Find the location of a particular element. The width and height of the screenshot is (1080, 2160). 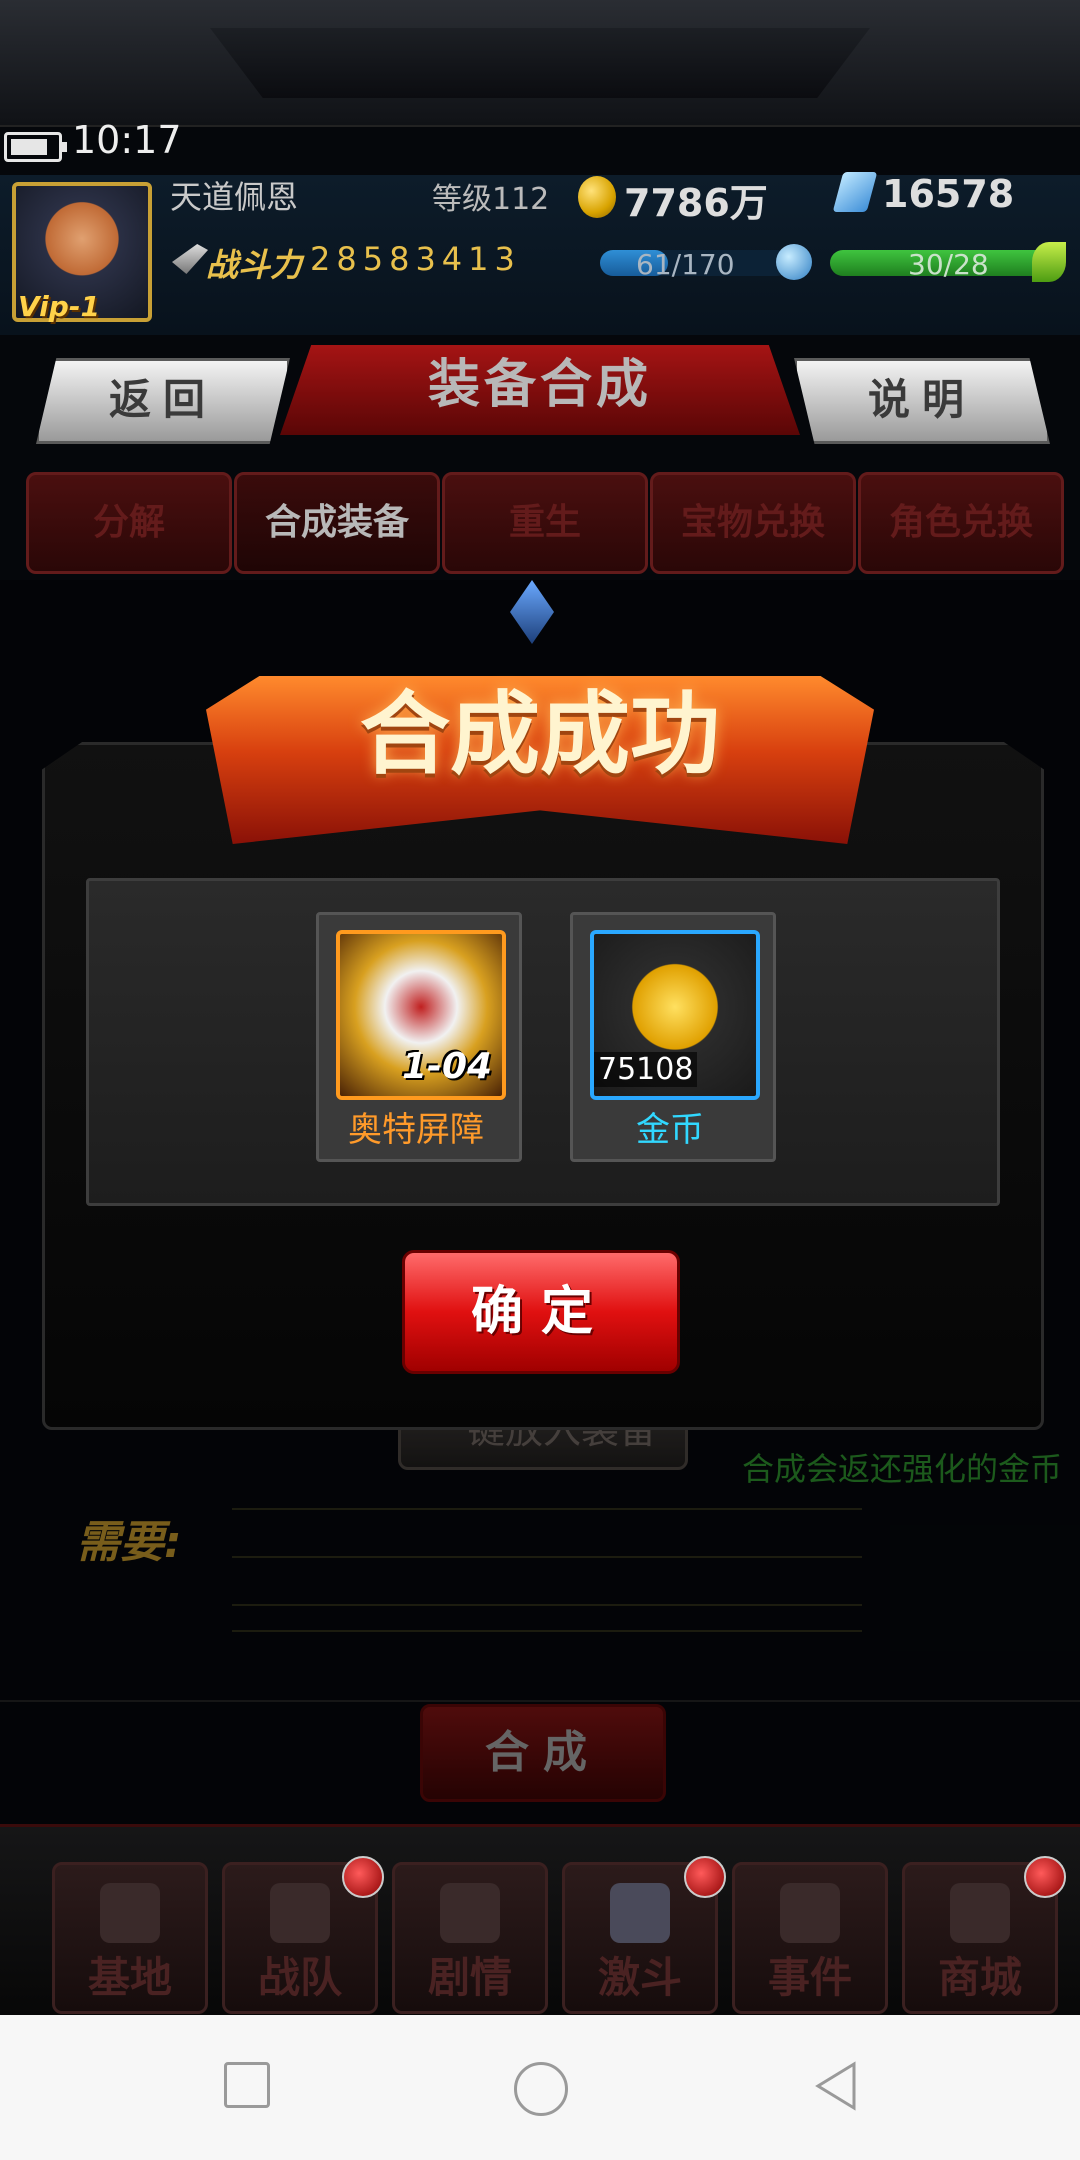

tab-synthesize-equipment: 合成装备 is located at coordinates (337, 523).